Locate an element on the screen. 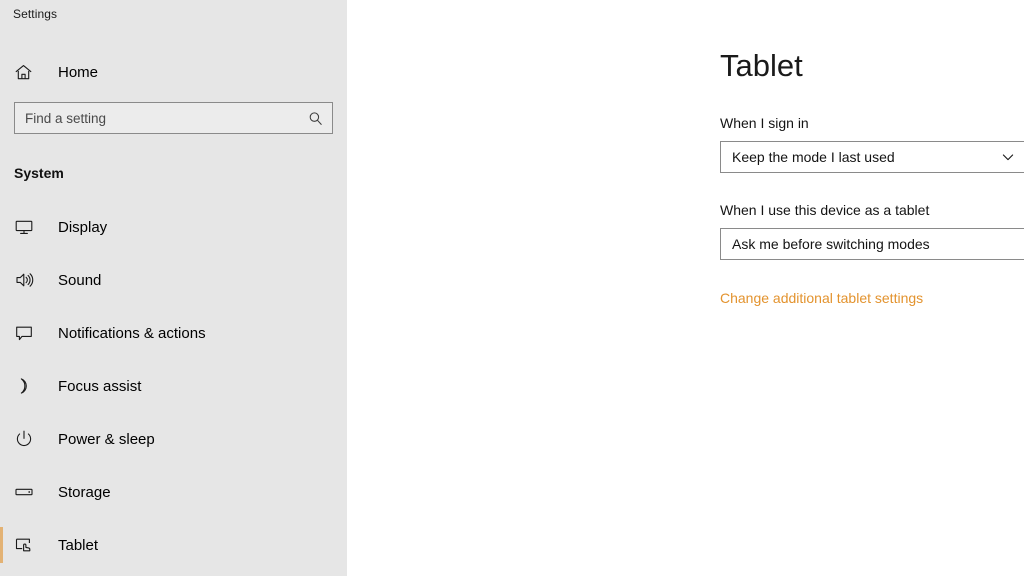 Image resolution: width=1024 pixels, height=576 pixels. sidebar-item-storage-label: Storage is located at coordinates (84, 492).